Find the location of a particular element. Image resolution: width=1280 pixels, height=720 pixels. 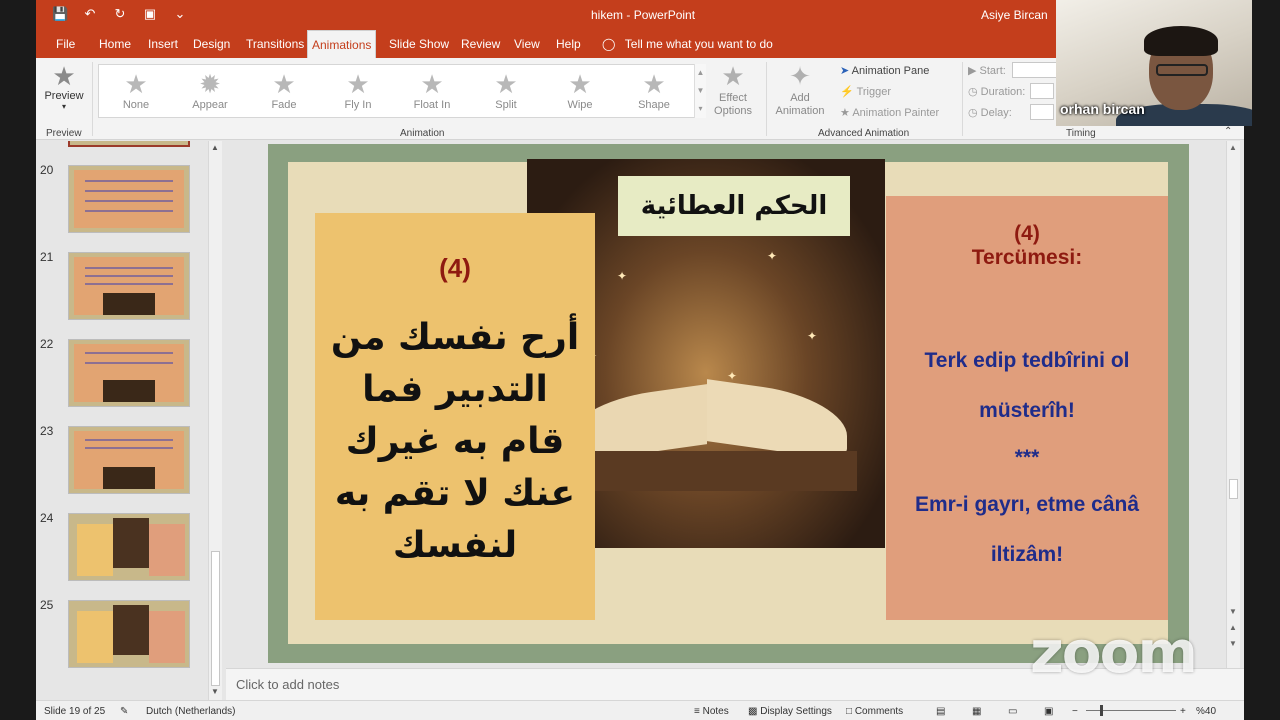

preview-button: ★ Preview ▾ is located at coordinates (64, 86).